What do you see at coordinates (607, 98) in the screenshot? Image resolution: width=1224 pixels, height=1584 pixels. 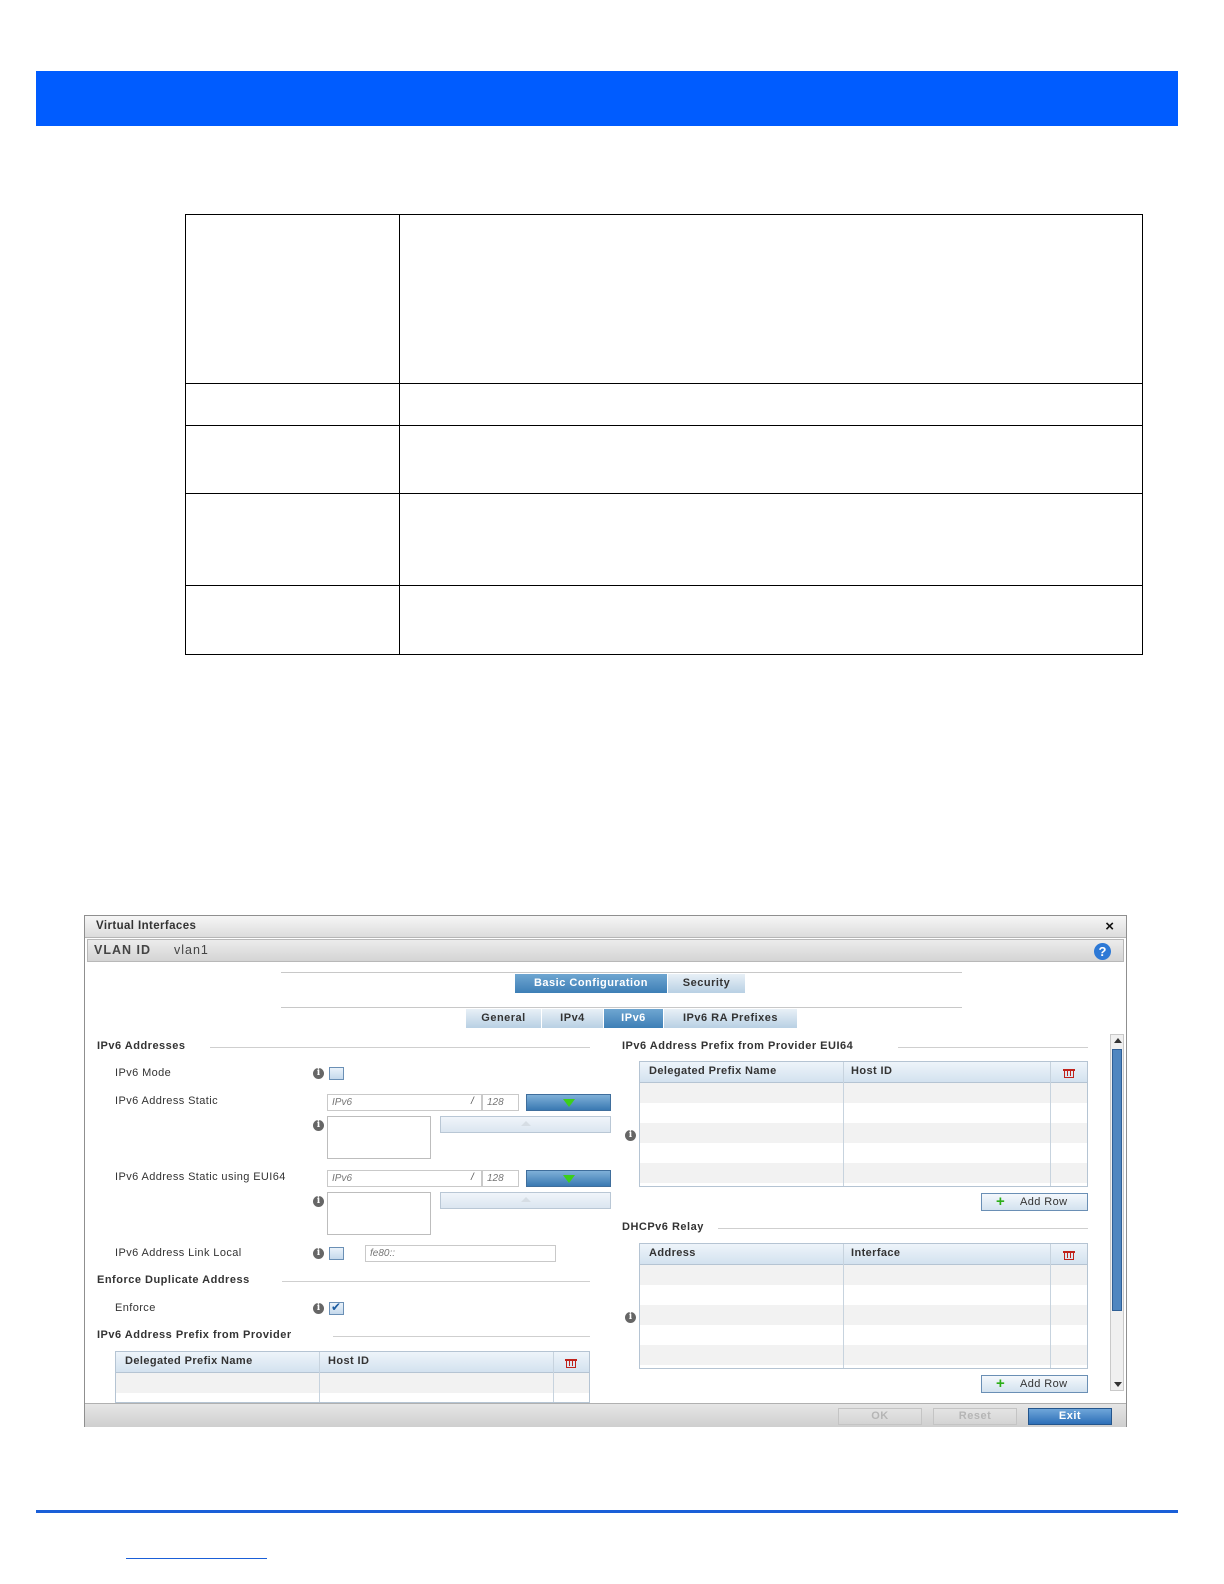 I see `document-header-bar` at bounding box center [607, 98].